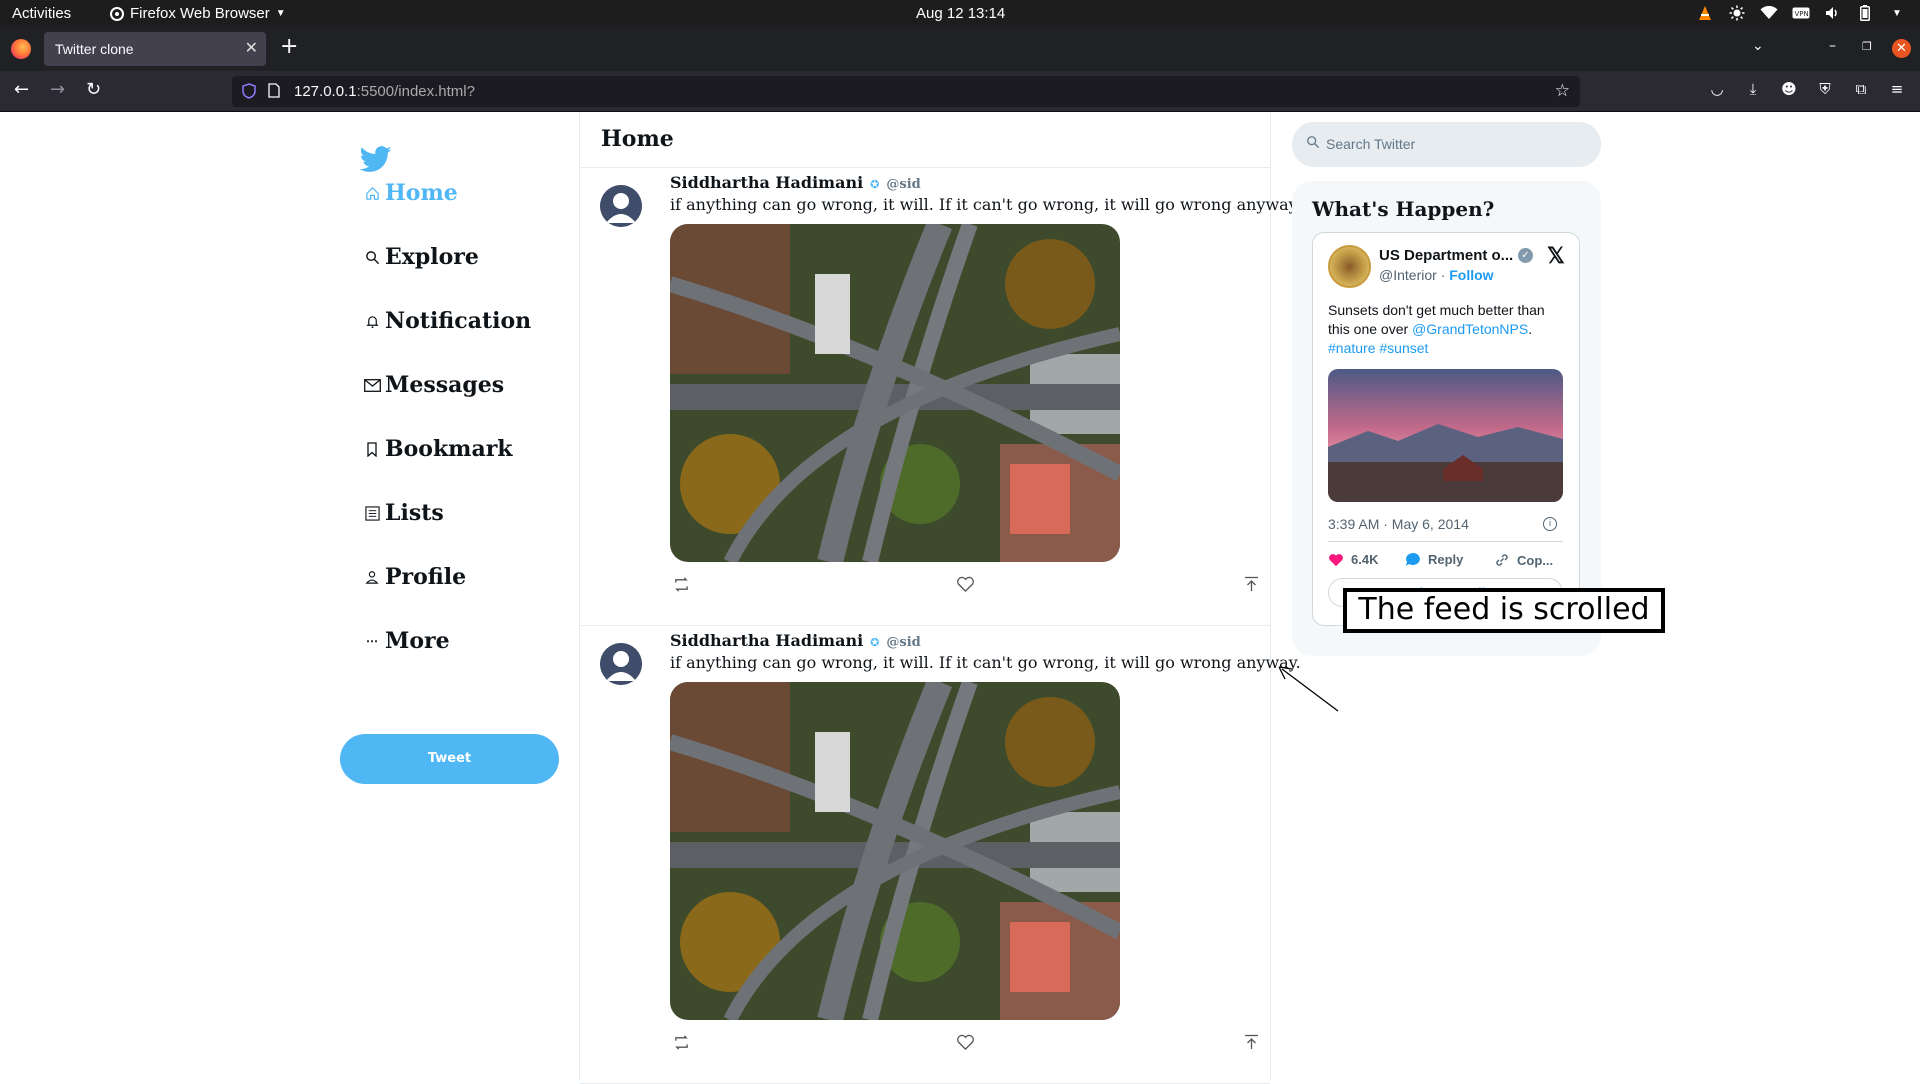  Describe the element at coordinates (1470, 329) in the screenshot. I see `mention-link: @GrandTetonNPS` at that location.